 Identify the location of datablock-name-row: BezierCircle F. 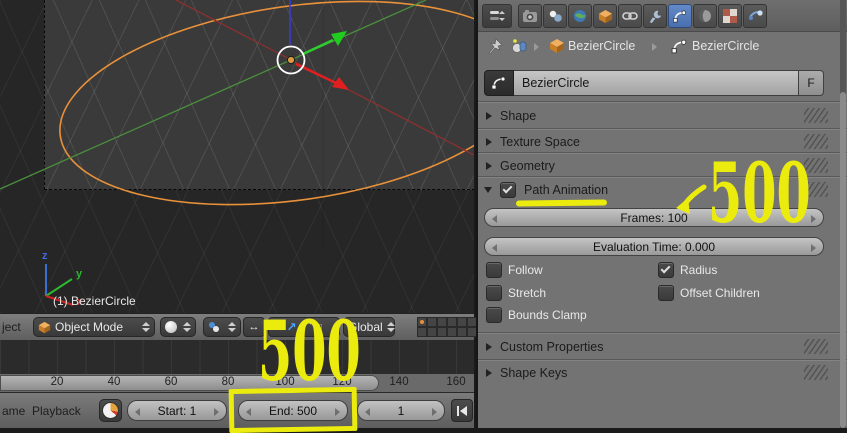
(654, 83).